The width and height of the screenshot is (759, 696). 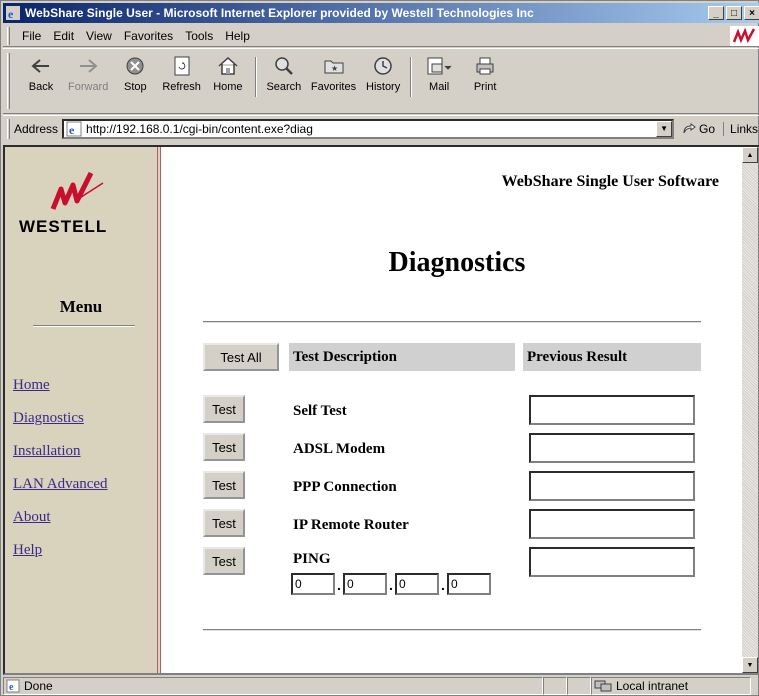 What do you see at coordinates (313, 584) in the screenshot?
I see `ping-ip-octet-1: 0` at bounding box center [313, 584].